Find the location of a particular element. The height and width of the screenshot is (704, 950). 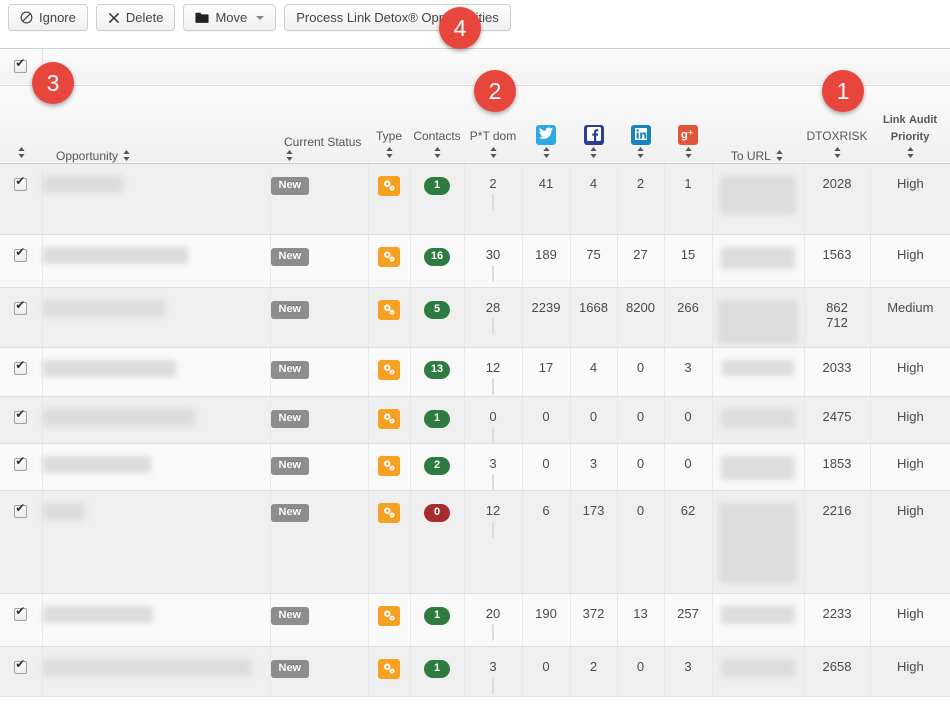

delete-button: Delete is located at coordinates (135, 17).